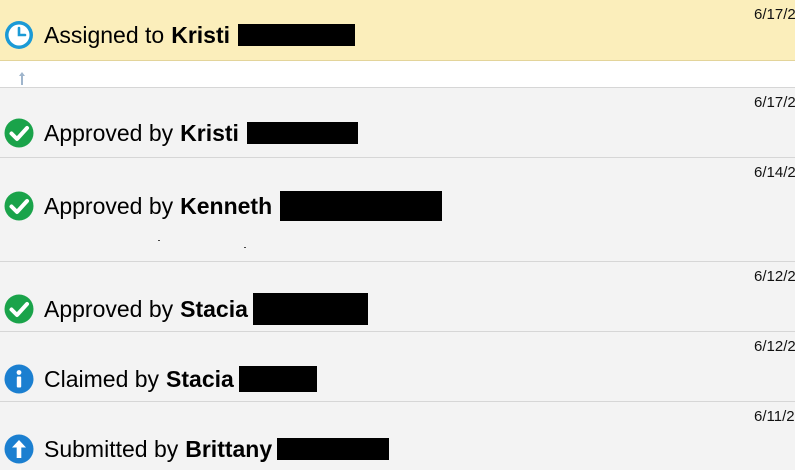 This screenshot has height=470, width=795. Describe the element at coordinates (397, 435) in the screenshot. I see `history-item-submitted: 6/11/2 Submitted by Brittany` at that location.